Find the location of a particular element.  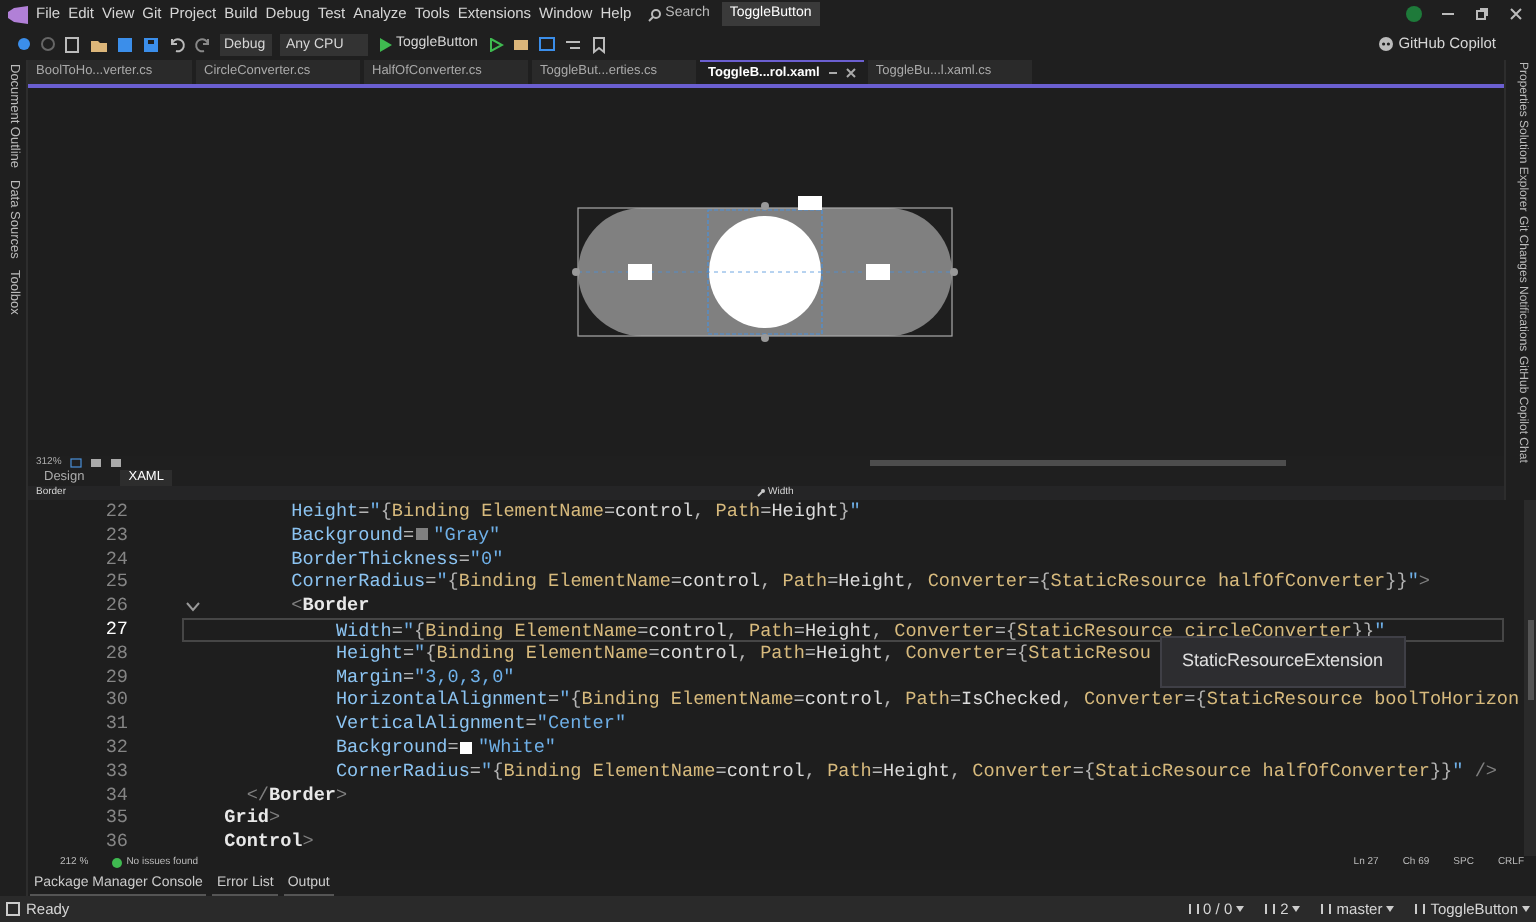

line-number: 34 is located at coordinates (115, 795).